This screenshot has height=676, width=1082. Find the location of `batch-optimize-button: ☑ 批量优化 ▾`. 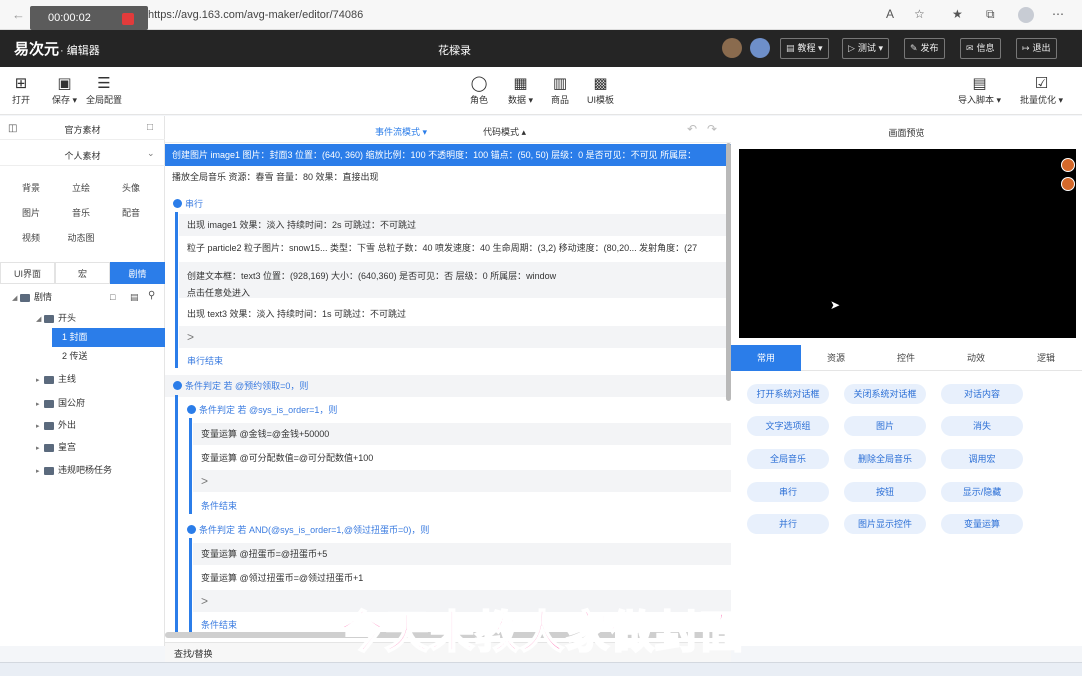

batch-optimize-button: ☑ 批量优化 ▾ is located at coordinates (1041, 90).